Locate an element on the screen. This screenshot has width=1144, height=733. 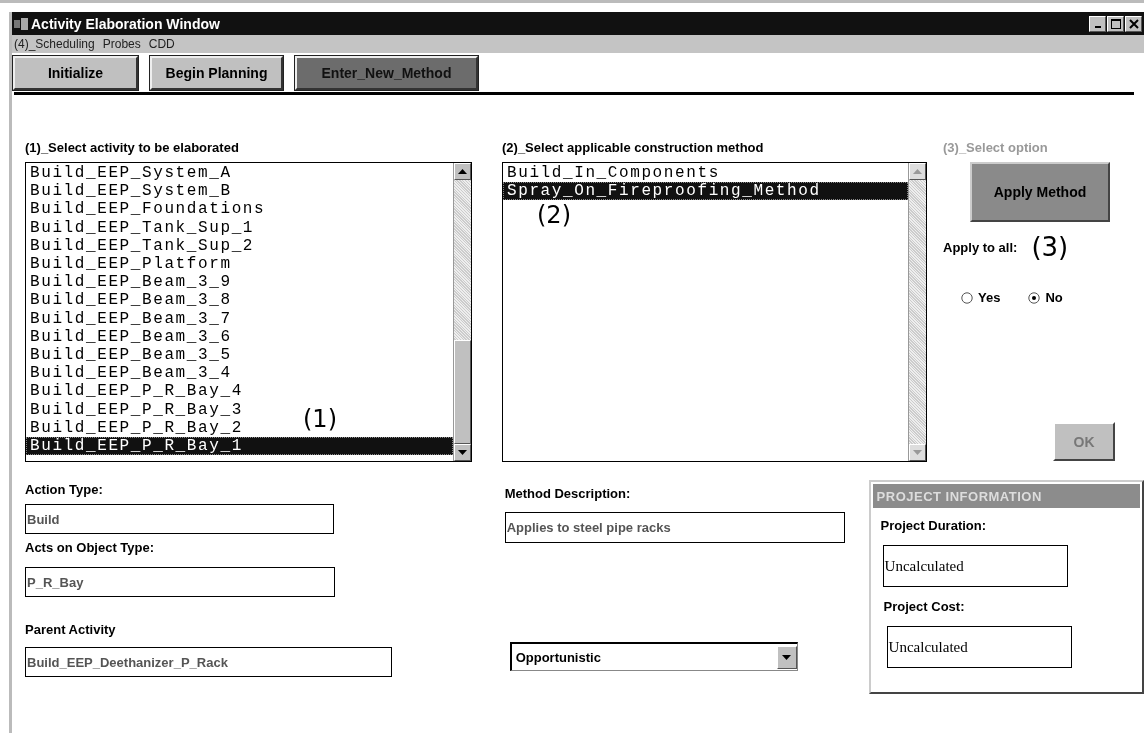
list-item: Build_EEP_Beam_3_6 is located at coordinates (129, 337).